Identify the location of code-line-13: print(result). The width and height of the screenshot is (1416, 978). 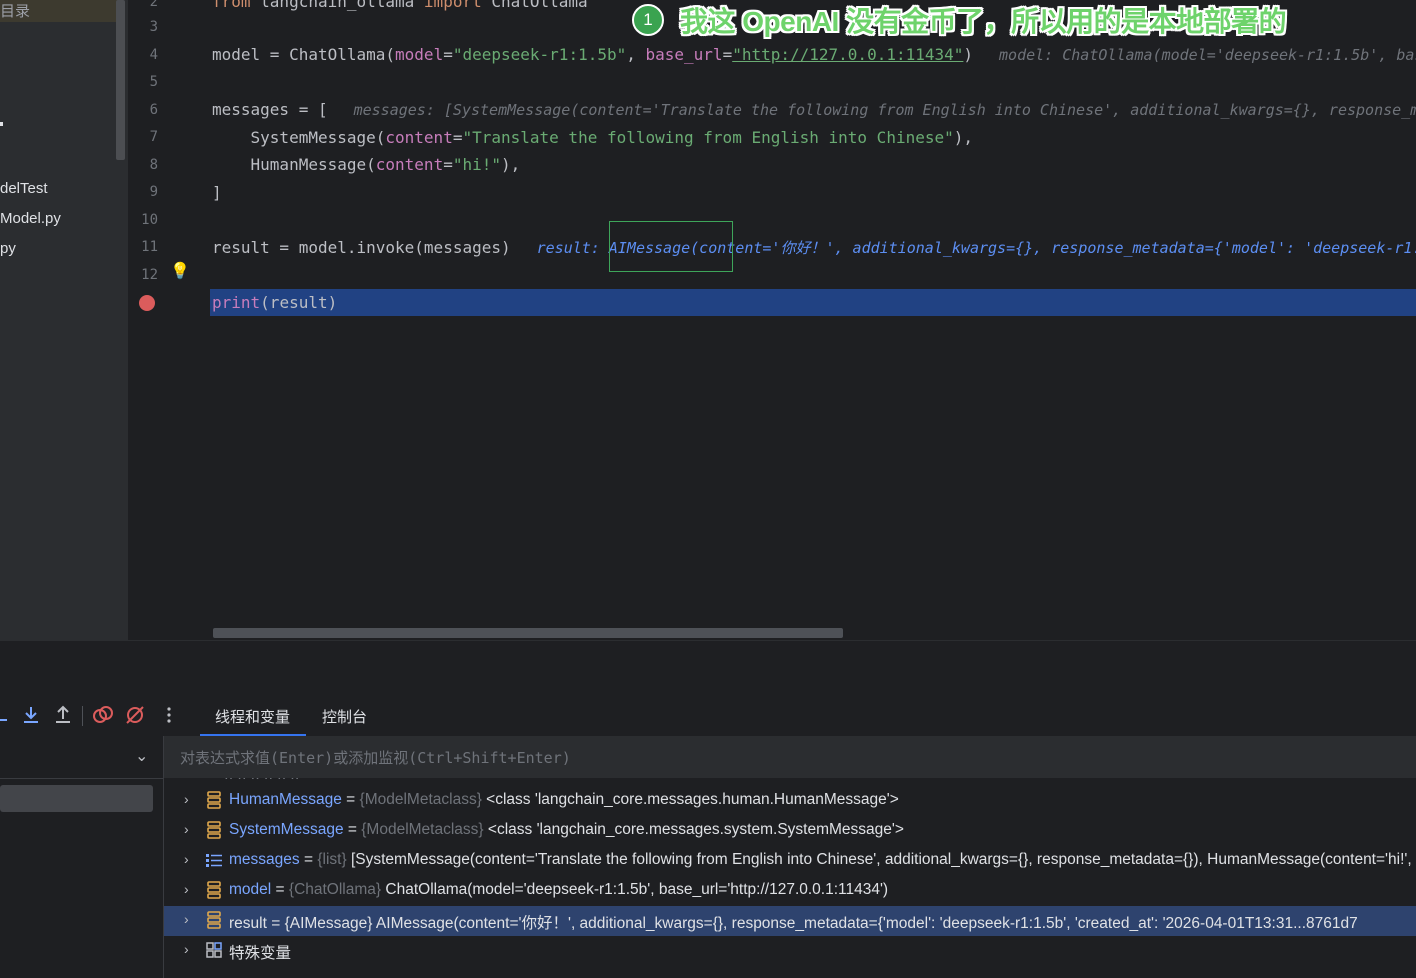
(275, 302).